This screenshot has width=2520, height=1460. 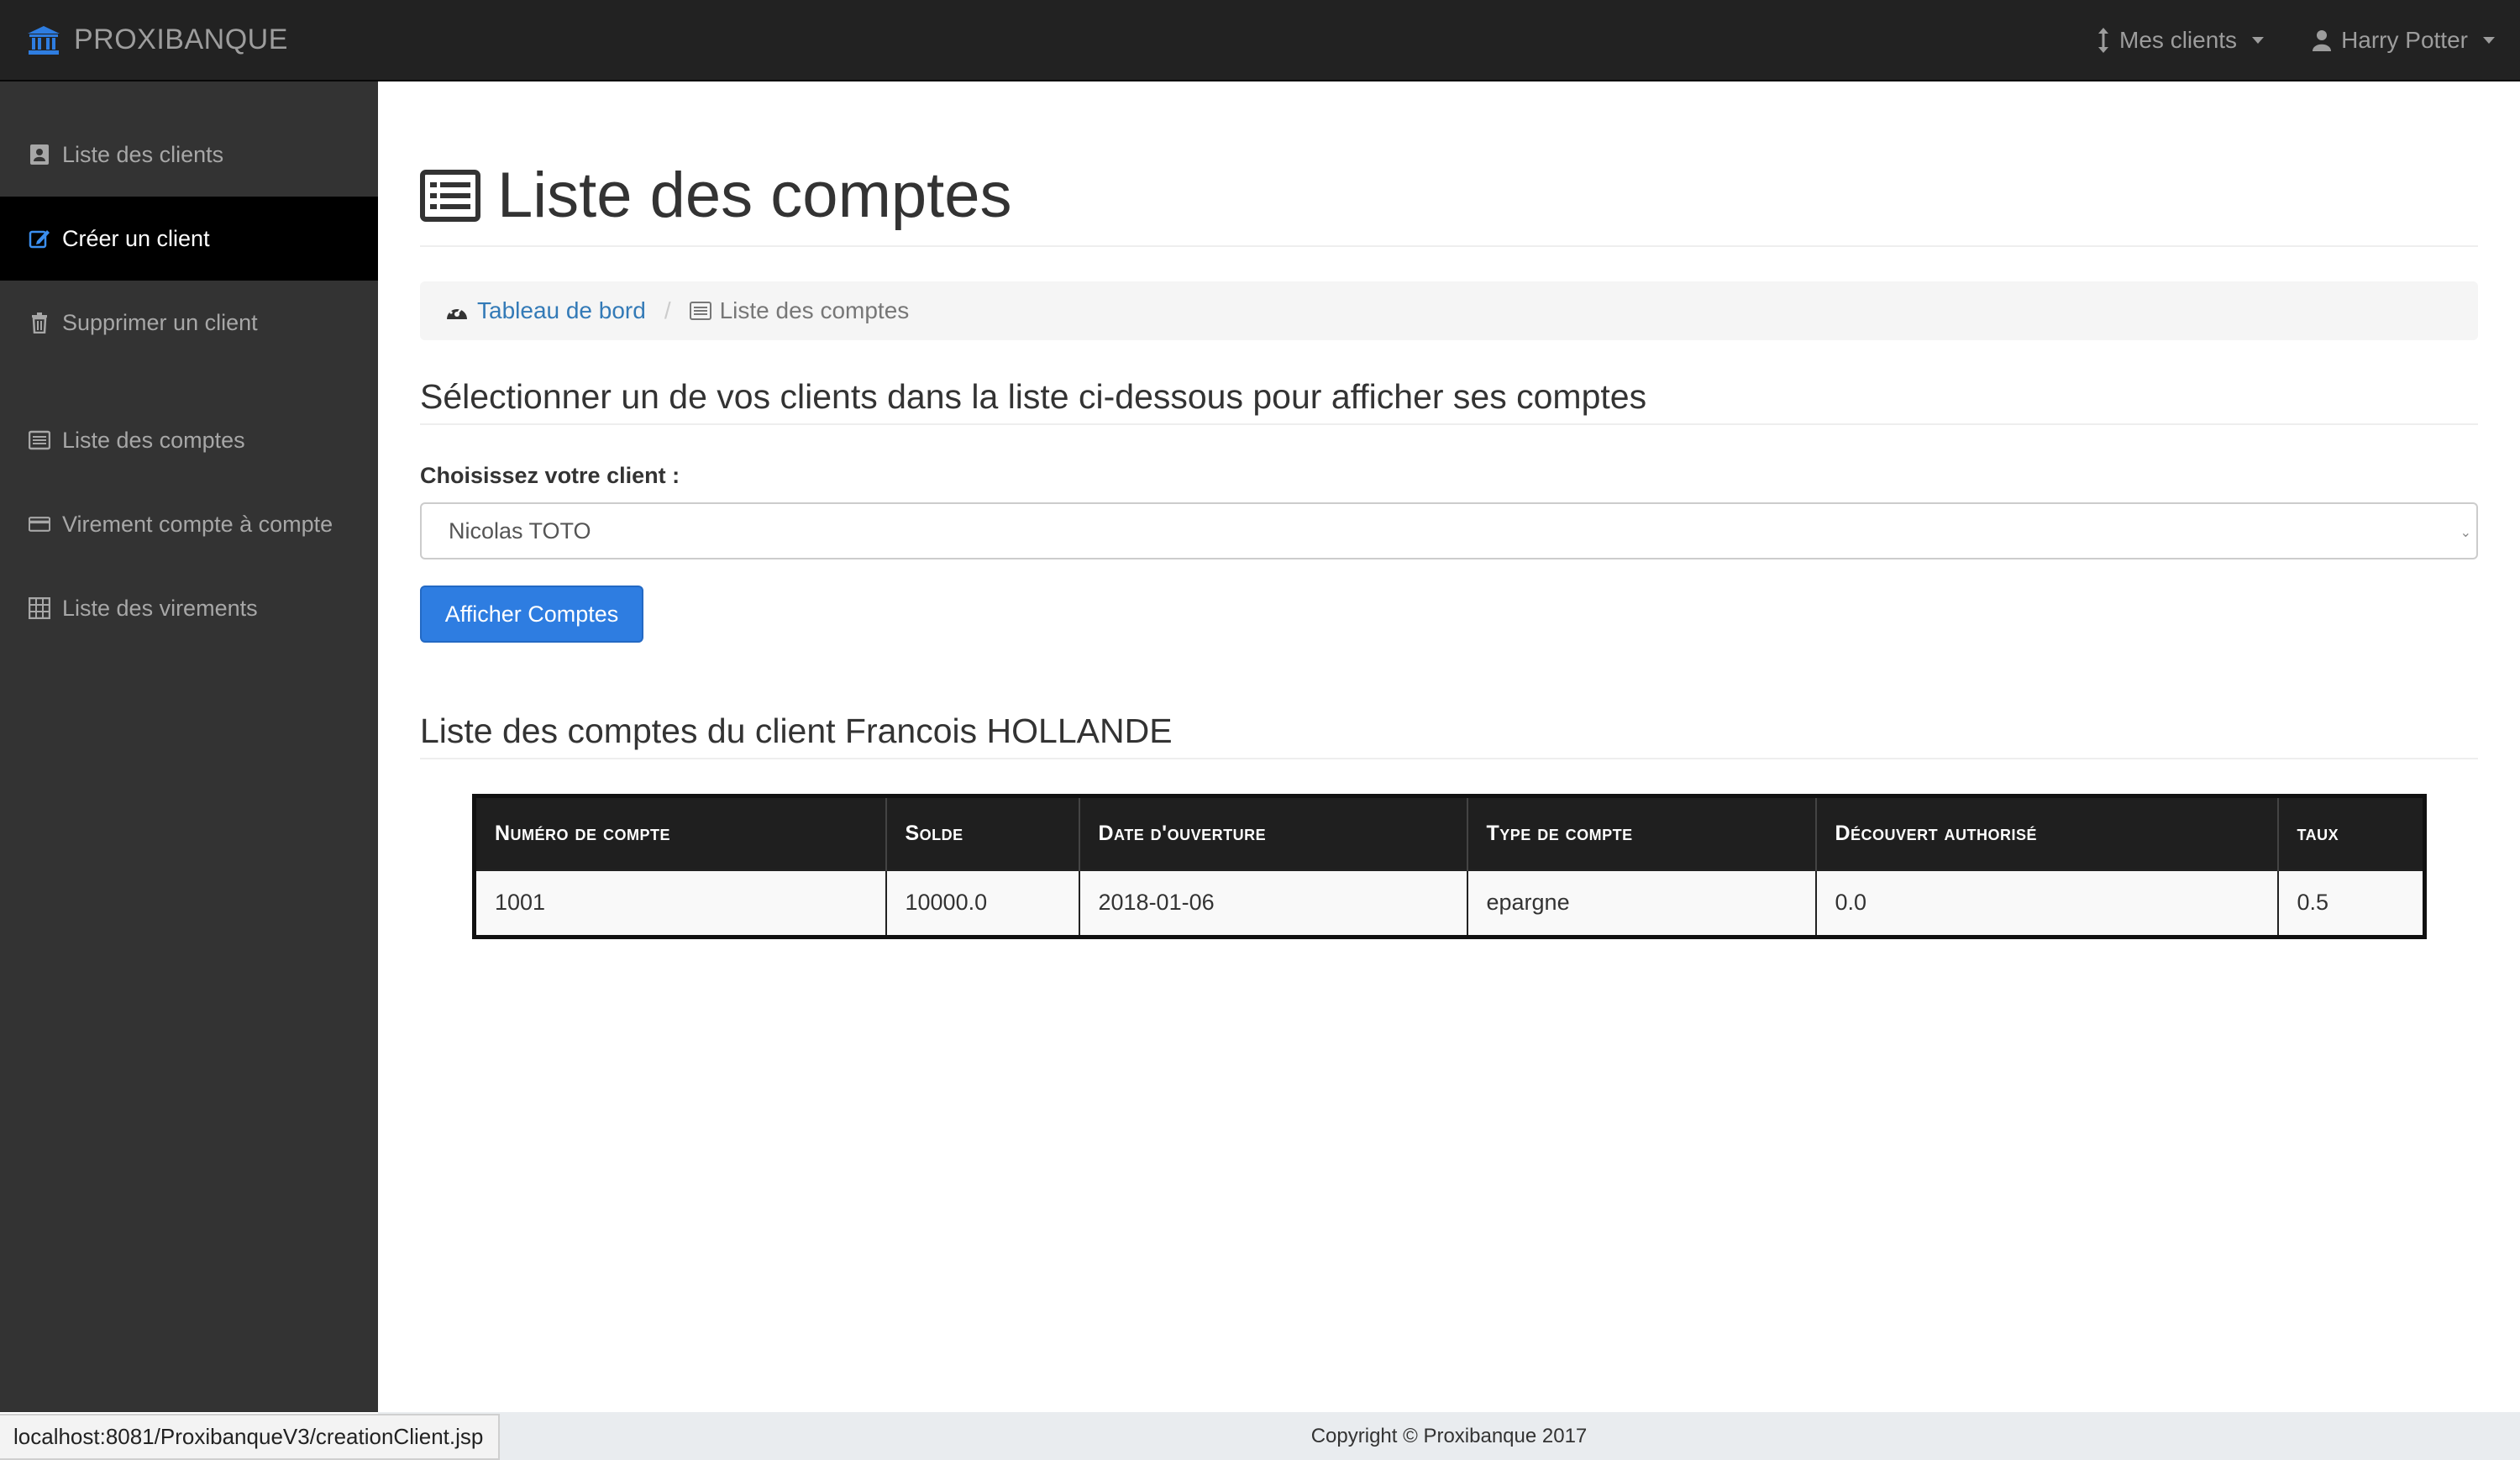 What do you see at coordinates (44, 40) in the screenshot?
I see `bank-icon` at bounding box center [44, 40].